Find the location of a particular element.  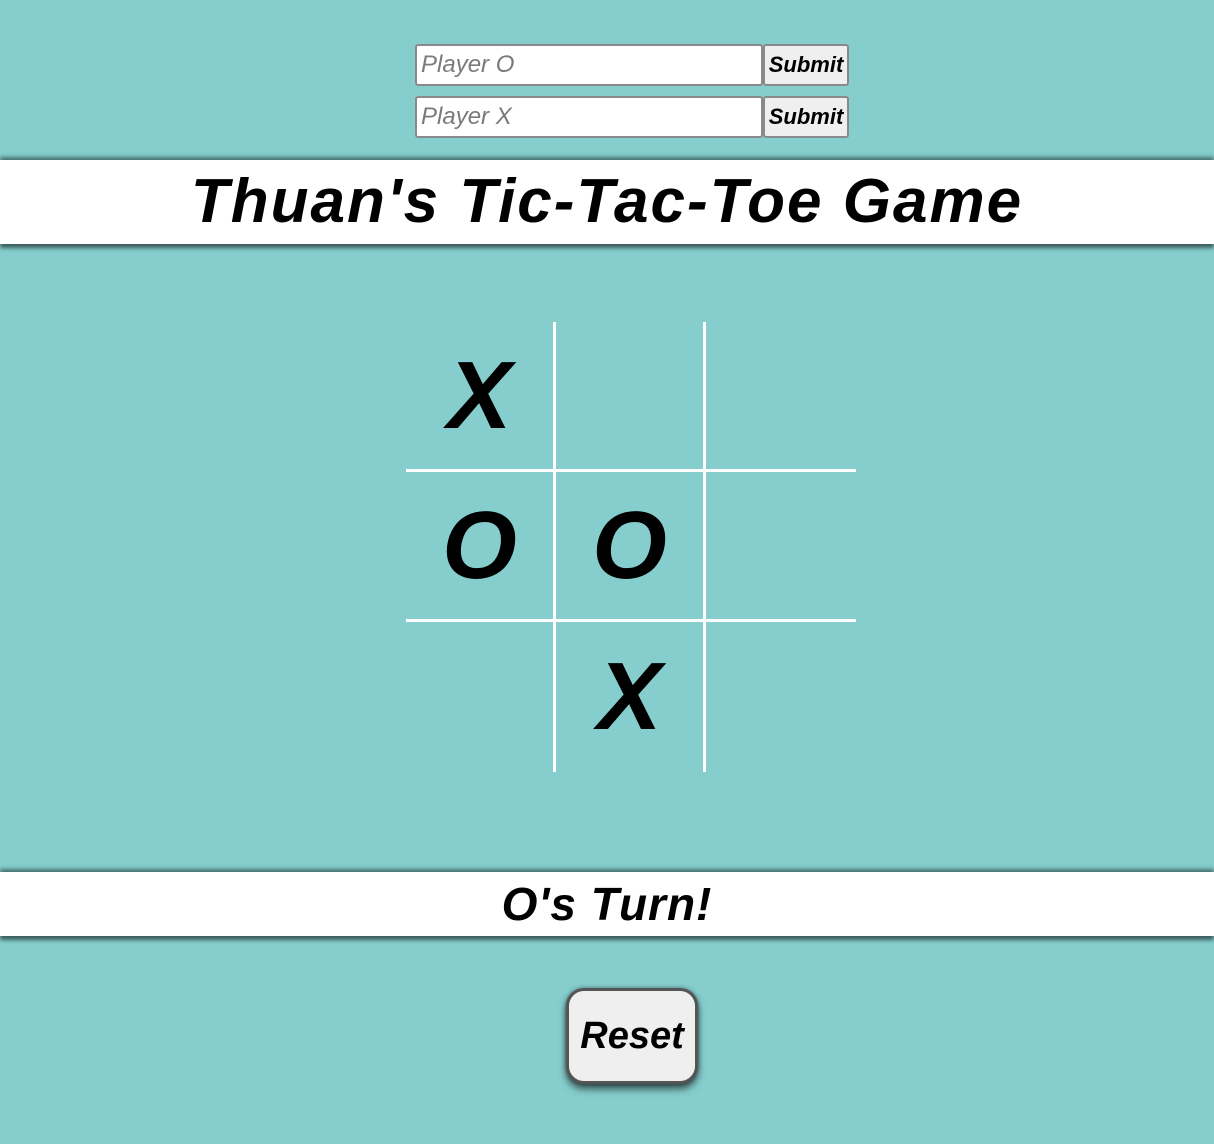

board-cell-5: O is located at coordinates (631, 547).